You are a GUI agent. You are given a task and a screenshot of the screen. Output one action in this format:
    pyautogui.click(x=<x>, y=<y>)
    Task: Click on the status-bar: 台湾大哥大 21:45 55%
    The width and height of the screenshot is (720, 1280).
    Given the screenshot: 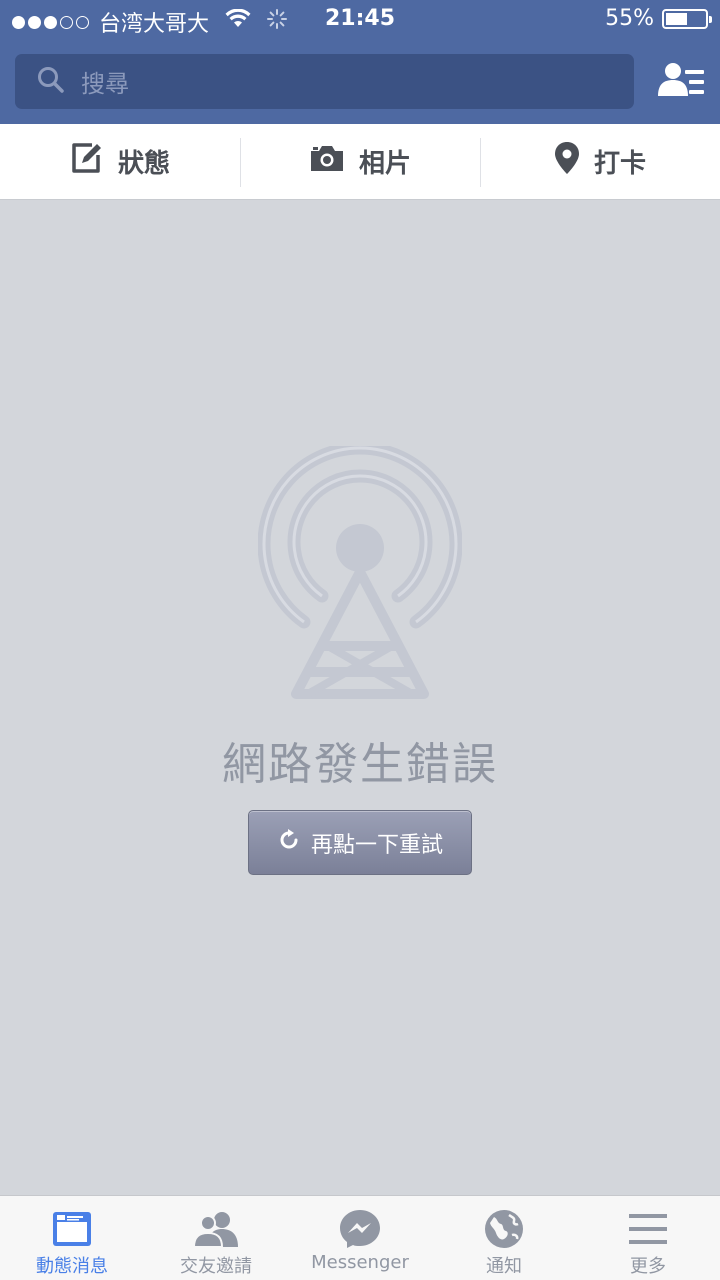 What is the action you would take?
    pyautogui.click(x=360, y=20)
    